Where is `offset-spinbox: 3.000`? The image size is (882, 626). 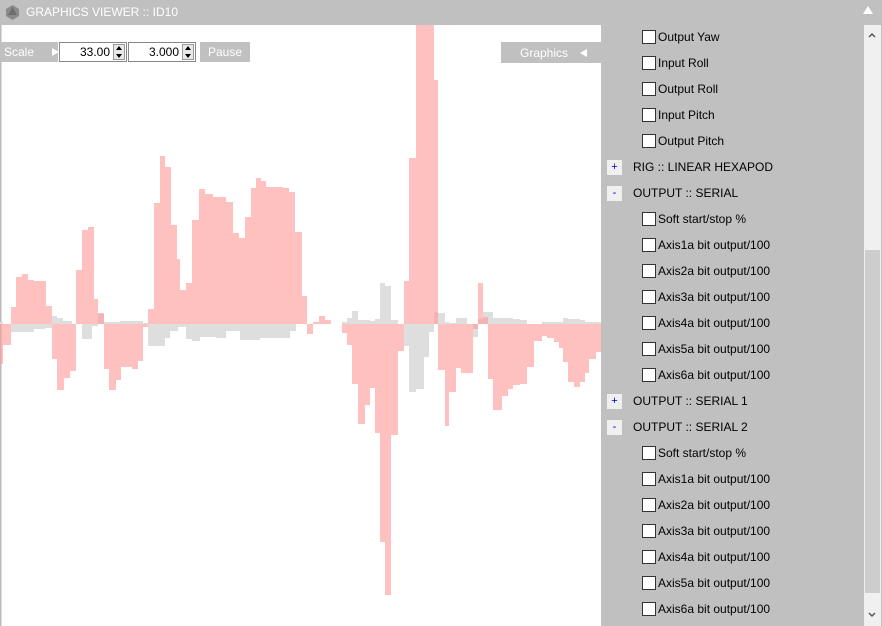 offset-spinbox: 3.000 is located at coordinates (162, 52).